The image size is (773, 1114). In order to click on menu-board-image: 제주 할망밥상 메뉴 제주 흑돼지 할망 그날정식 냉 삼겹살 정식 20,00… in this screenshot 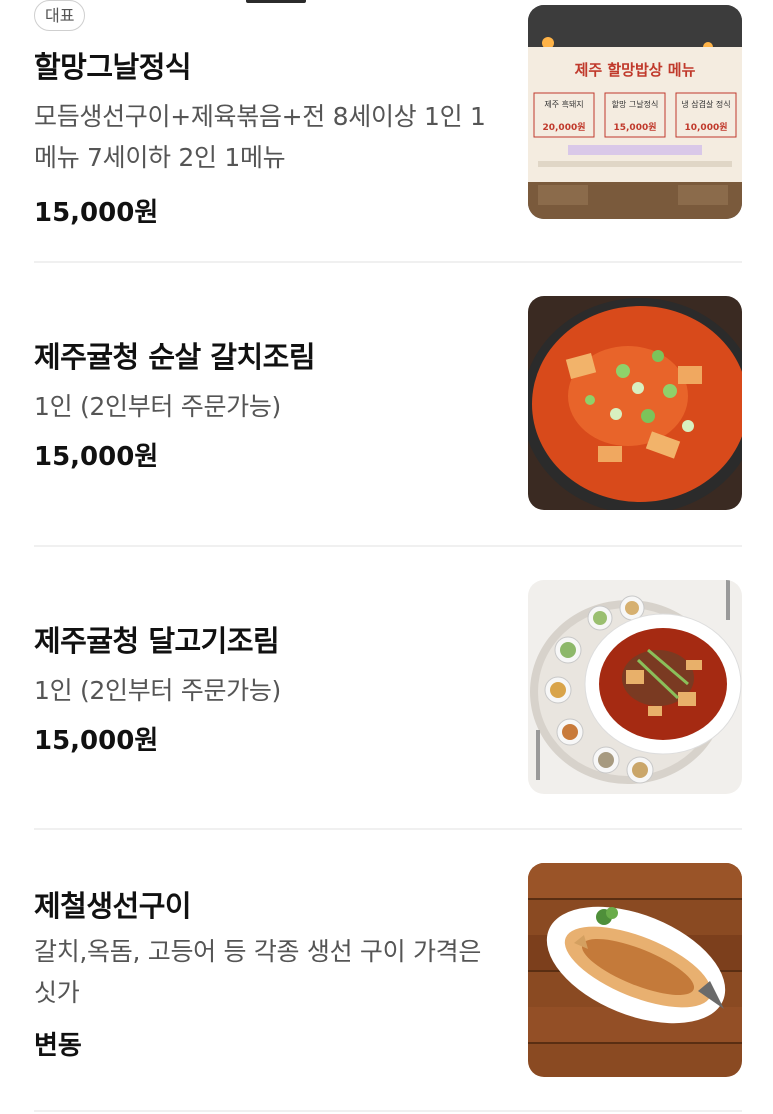, I will do `click(635, 112)`.